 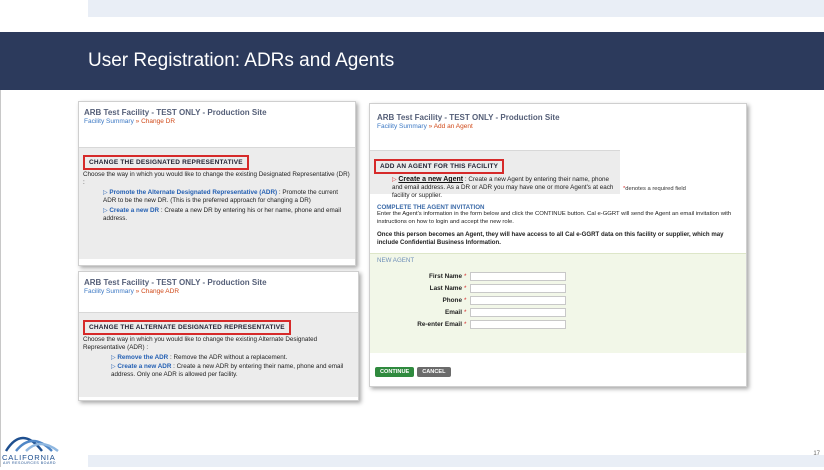 What do you see at coordinates (431, 207) in the screenshot?
I see `invite-heading: COMPLETE THE AGENT INVITATION` at bounding box center [431, 207].